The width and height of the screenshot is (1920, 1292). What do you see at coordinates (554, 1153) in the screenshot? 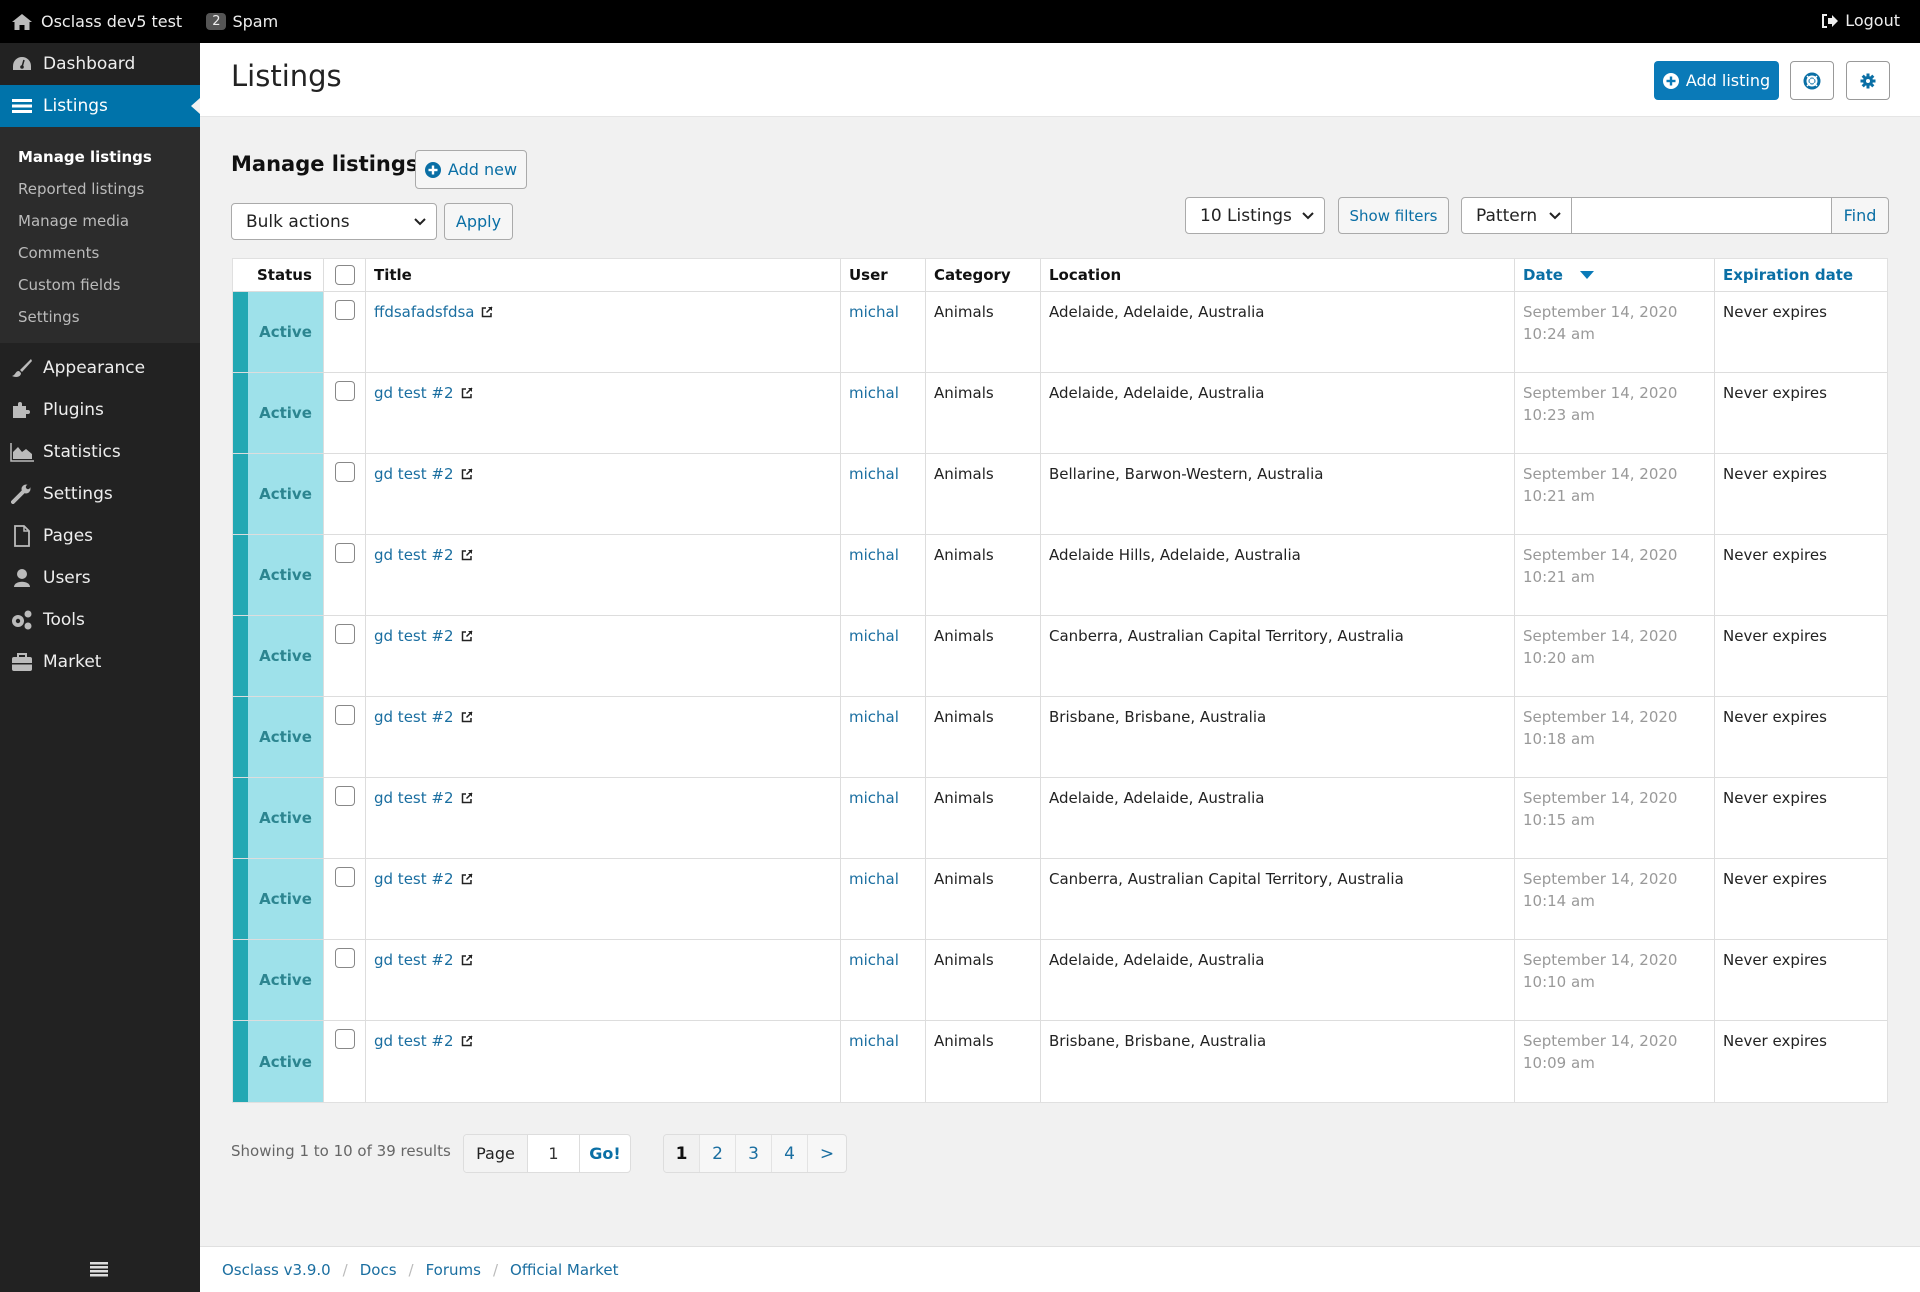
I see `page-number-input: 1` at bounding box center [554, 1153].